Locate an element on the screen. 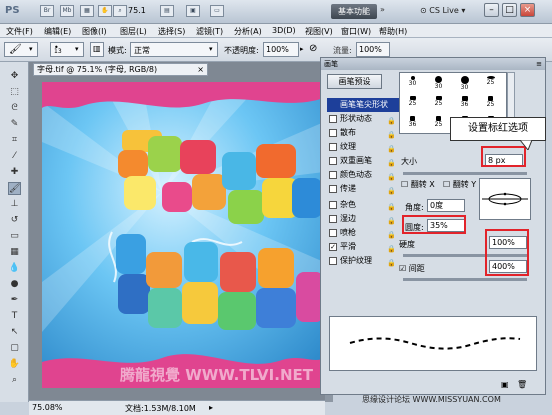 This screenshot has width=552, height=415. option-dual-brush: 双重画笔 🔒 is located at coordinates (364, 161).